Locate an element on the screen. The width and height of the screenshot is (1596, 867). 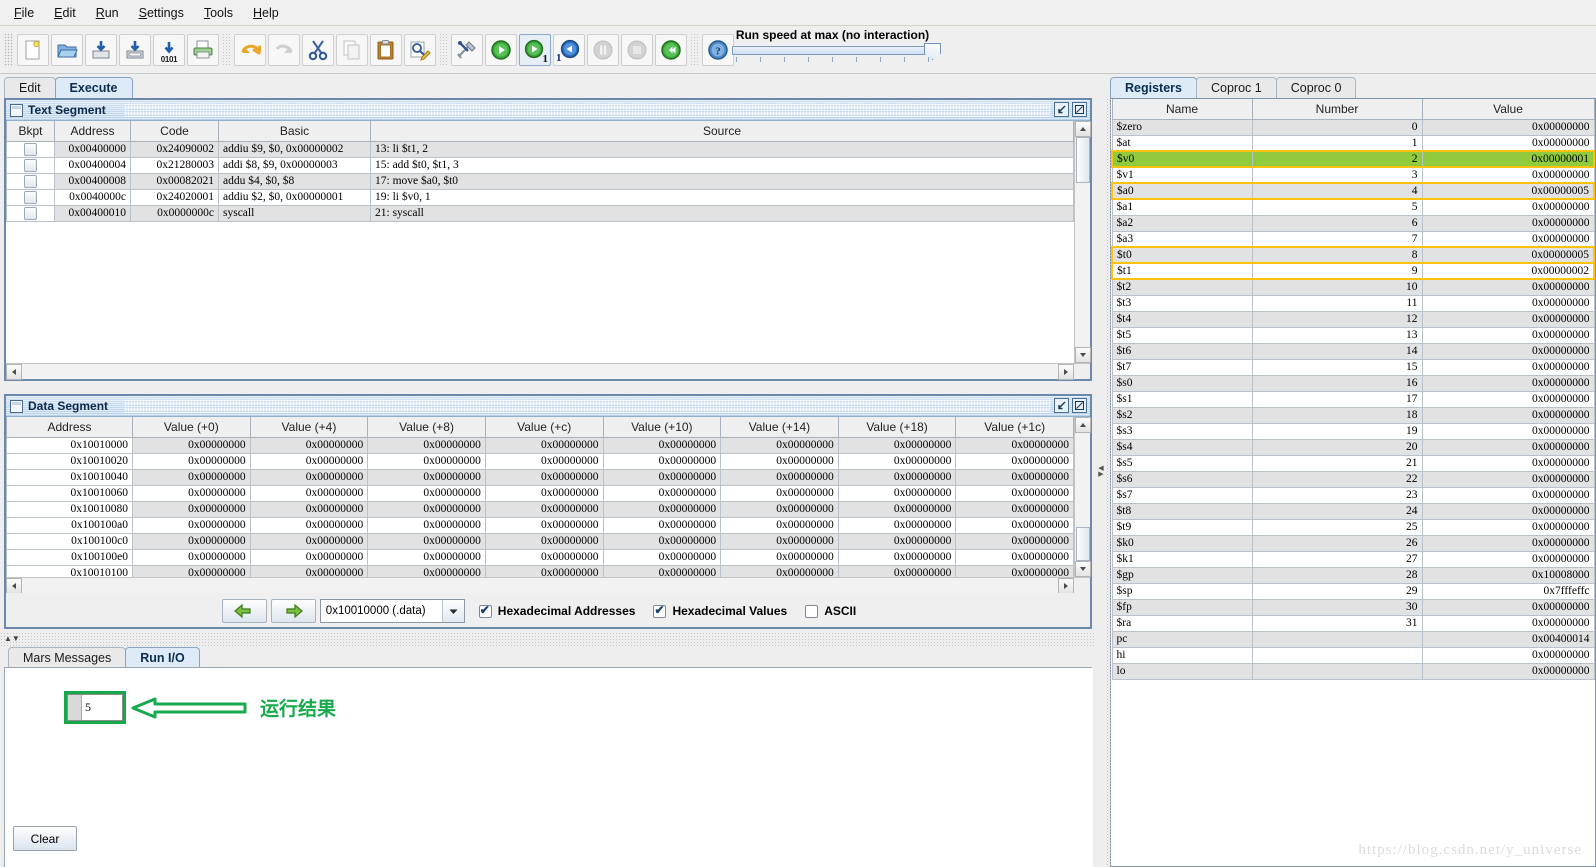
data-segment-address-select: 0x10010000 (.data) is located at coordinates (392, 611).